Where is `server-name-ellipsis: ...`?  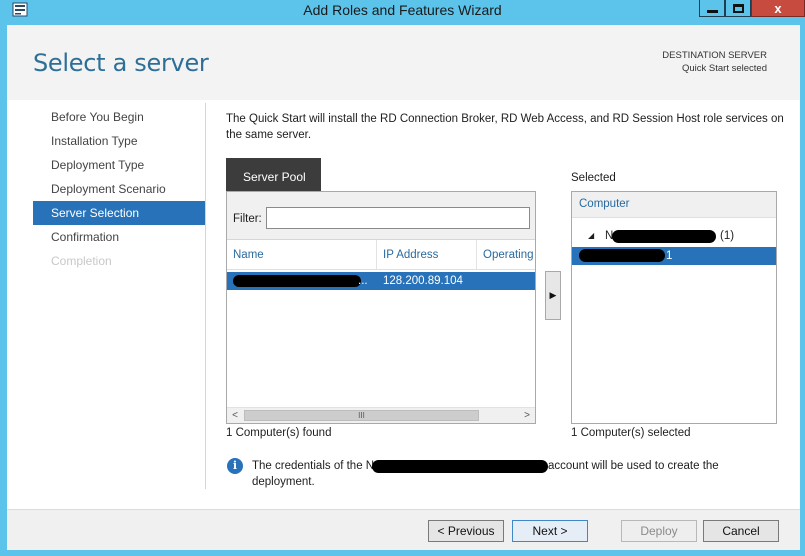 server-name-ellipsis: ... is located at coordinates (363, 281).